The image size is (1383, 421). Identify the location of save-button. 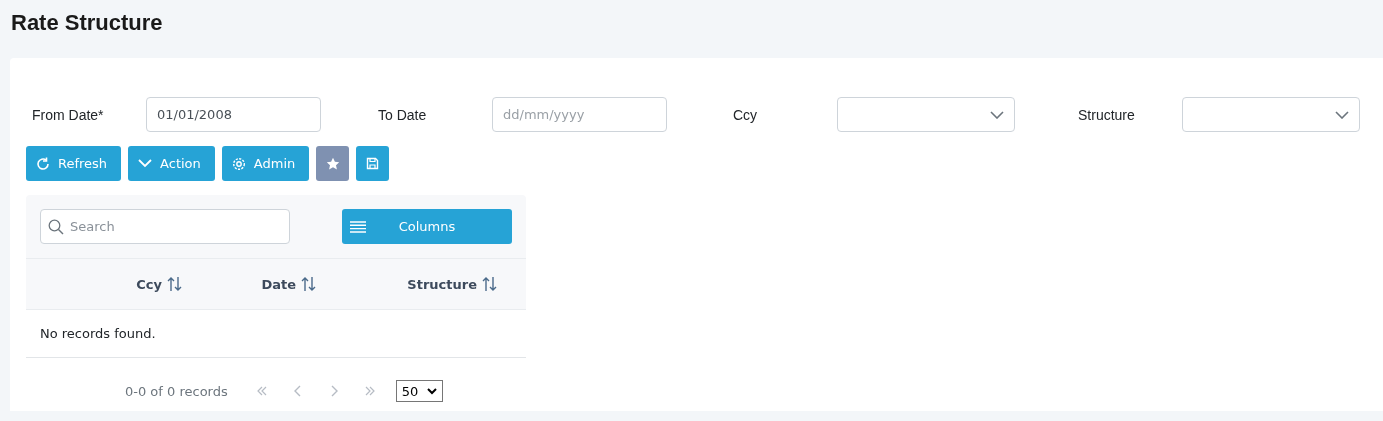
(373, 163).